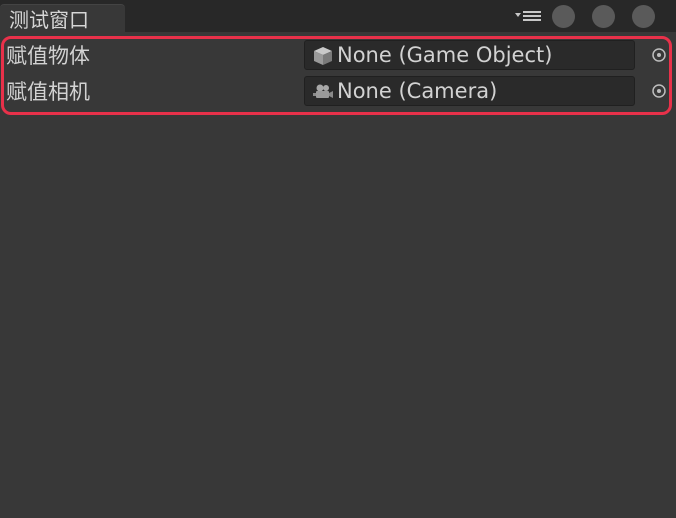 This screenshot has height=518, width=676. I want to click on camera-field-label: 赋值相机, so click(48, 92).